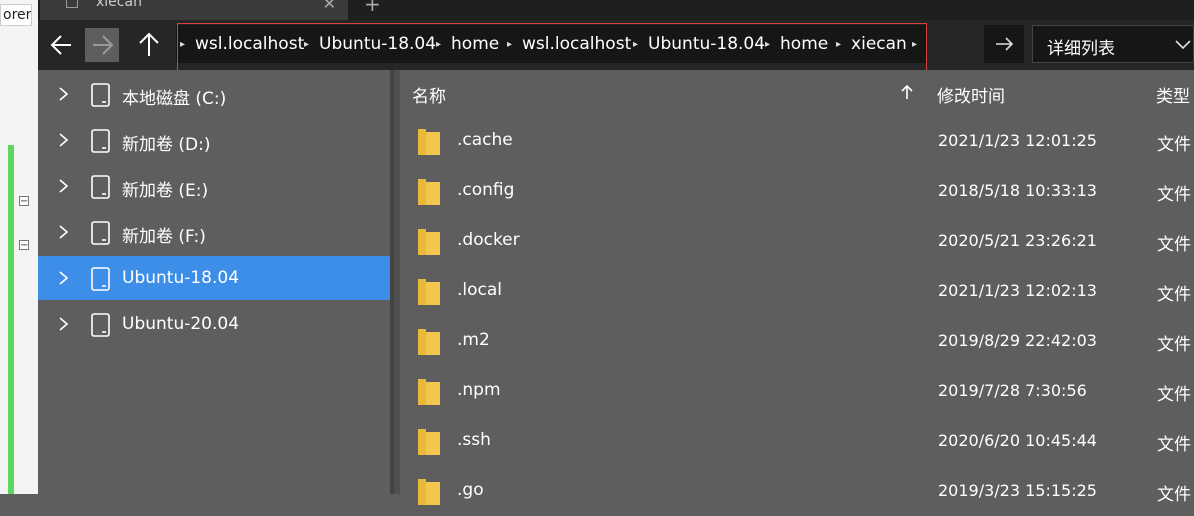 The height and width of the screenshot is (516, 1194). Describe the element at coordinates (1017, 490) in the screenshot. I see `file-modified: 2019/3/23 15:15:25` at that location.